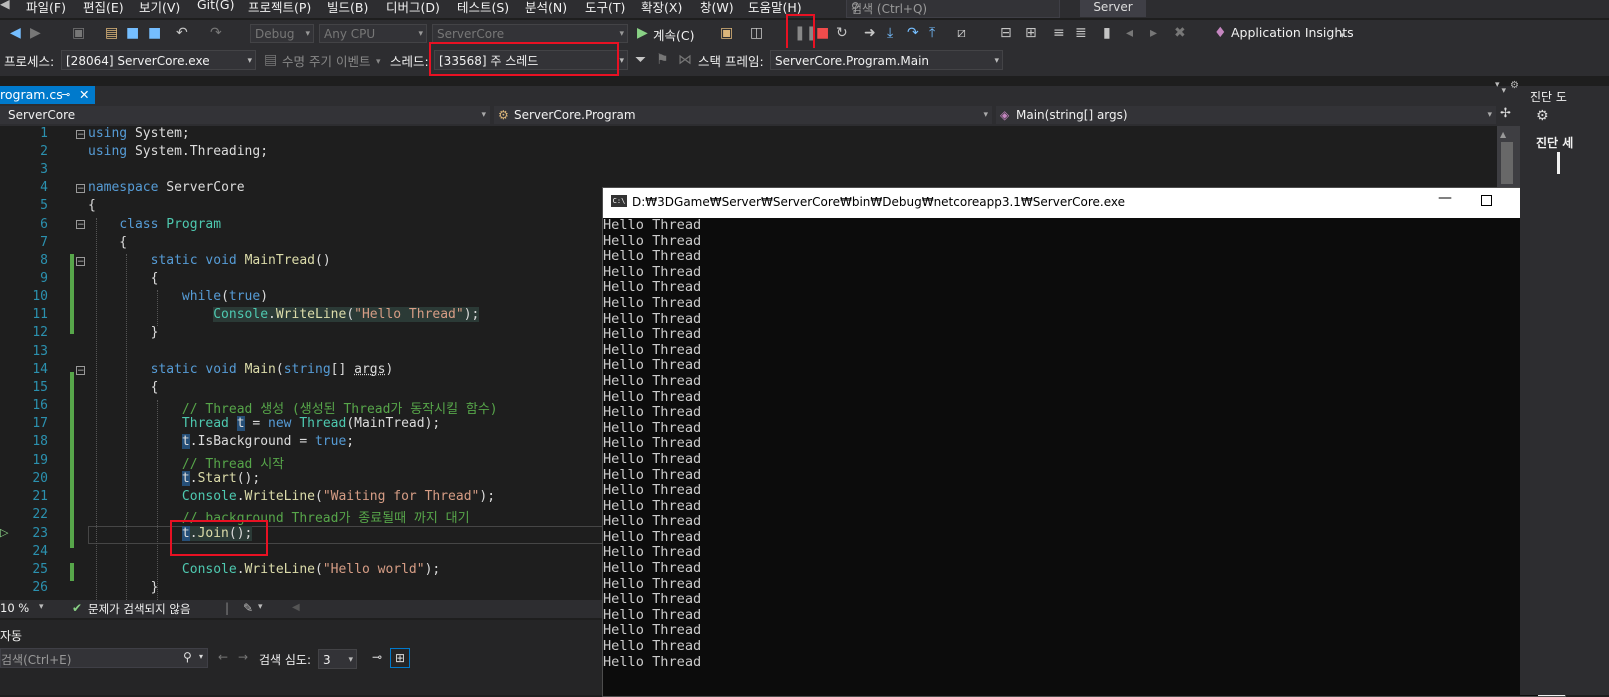 This screenshot has width=1609, height=697. What do you see at coordinates (1180, 33) in the screenshot?
I see `clear-bookmarks-icon: ✖` at bounding box center [1180, 33].